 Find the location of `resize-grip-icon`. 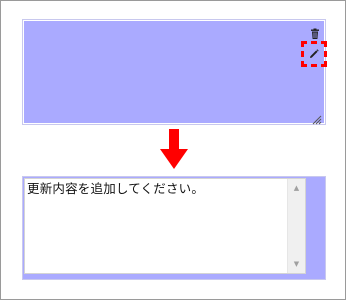

resize-grip-icon is located at coordinates (317, 120).